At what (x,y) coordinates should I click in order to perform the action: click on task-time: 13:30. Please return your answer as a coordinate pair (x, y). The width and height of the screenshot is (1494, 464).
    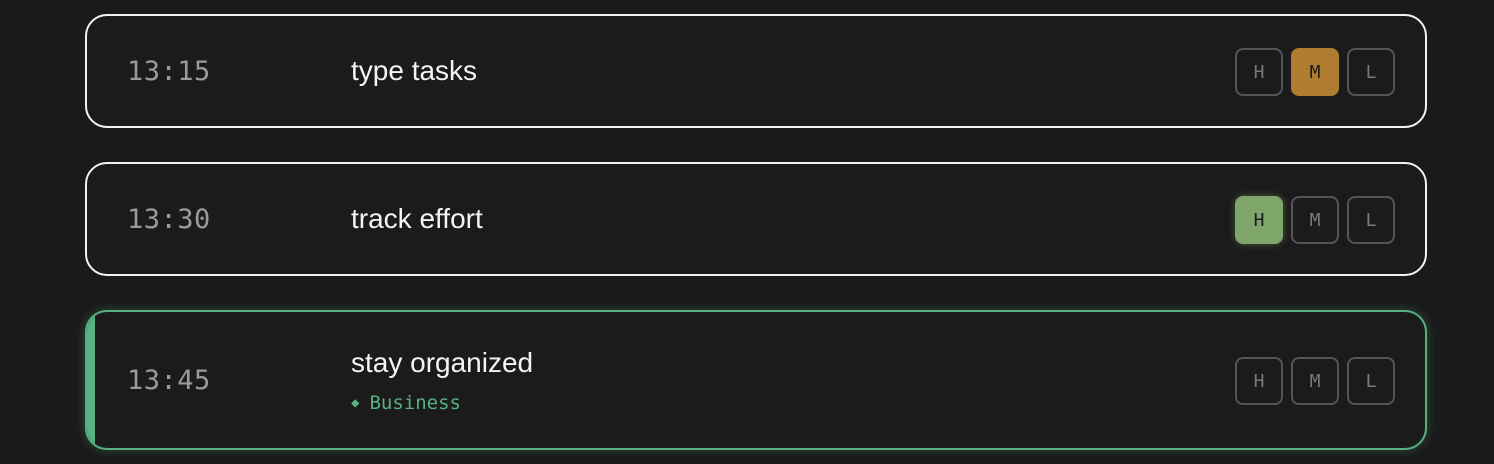
    Looking at the image, I should click on (169, 219).